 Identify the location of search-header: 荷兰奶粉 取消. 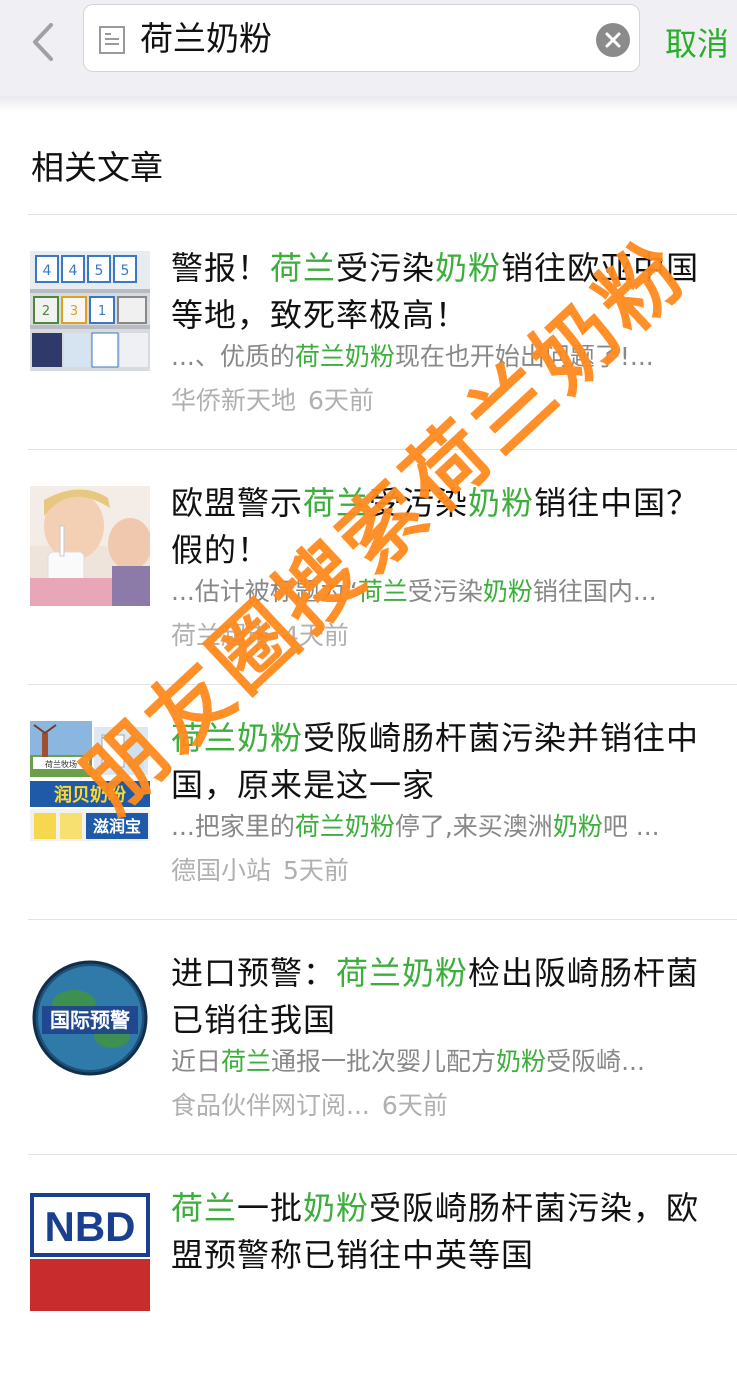
(368, 48).